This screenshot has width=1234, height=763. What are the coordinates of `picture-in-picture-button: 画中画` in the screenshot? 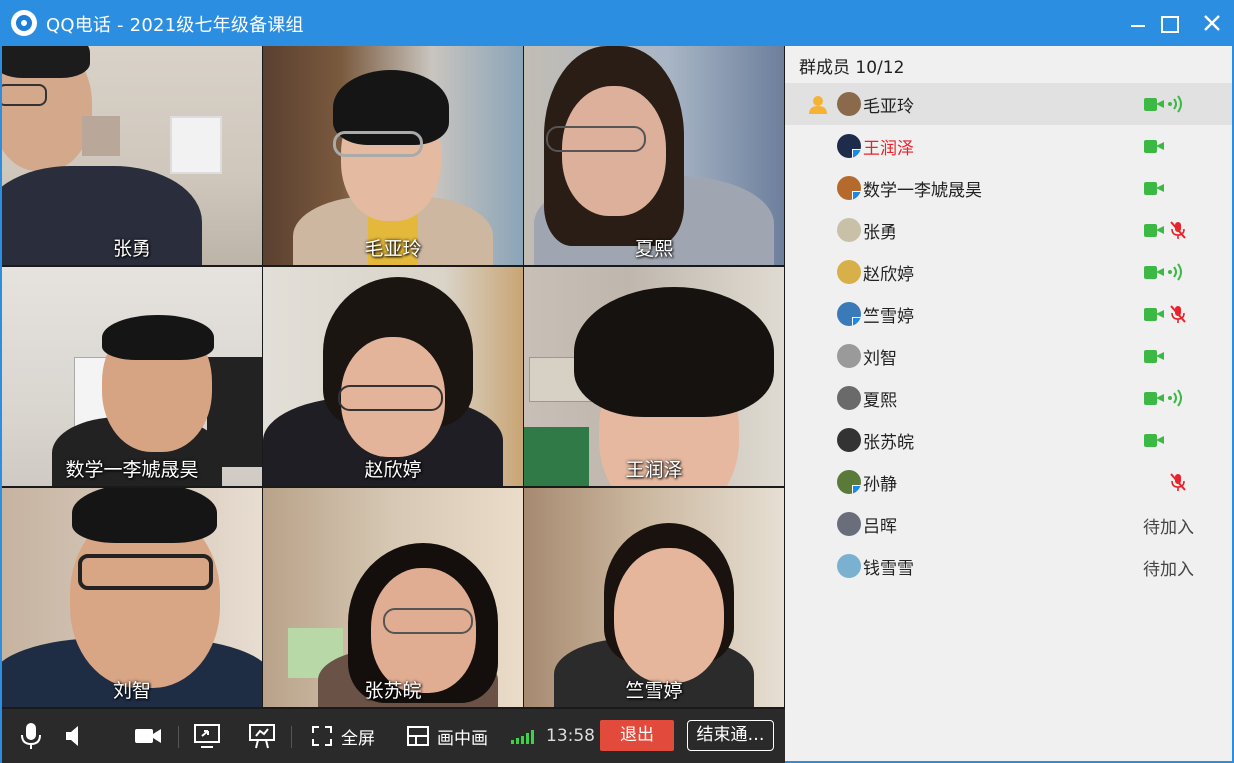 It's located at (447, 736).